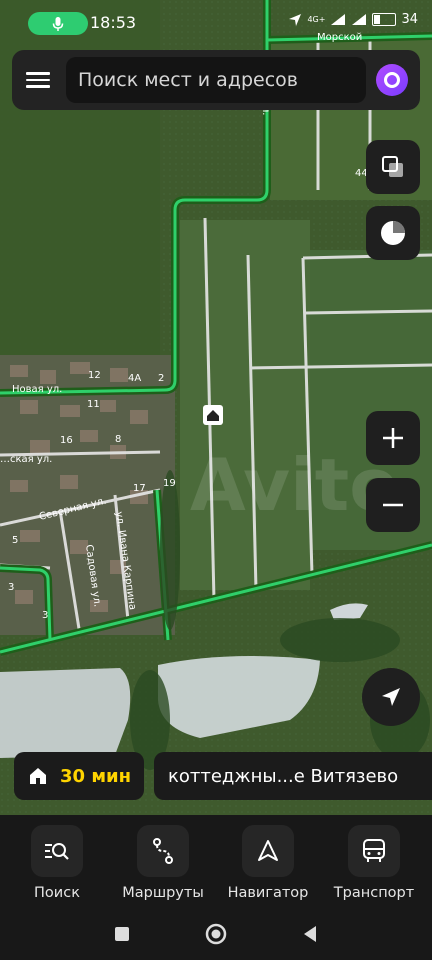  I want to click on tab-navigator: Навигатор, so click(268, 863).